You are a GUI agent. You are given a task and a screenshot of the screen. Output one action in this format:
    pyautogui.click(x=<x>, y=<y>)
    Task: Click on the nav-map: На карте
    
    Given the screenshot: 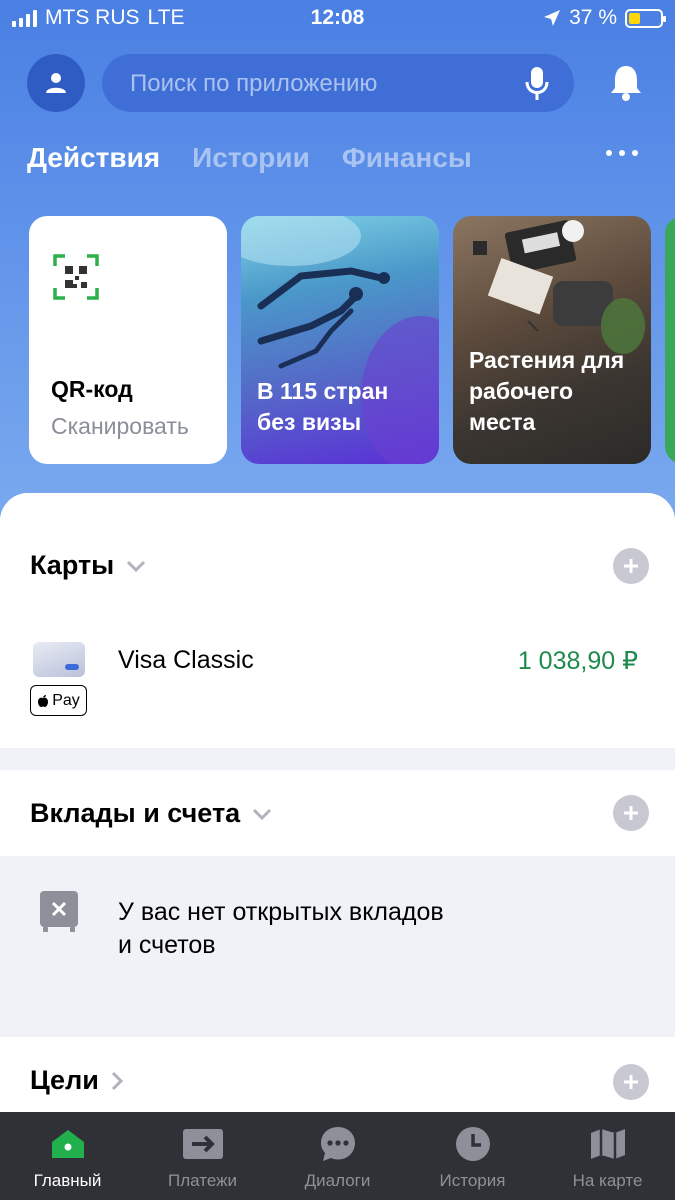 What is the action you would take?
    pyautogui.click(x=607, y=1156)
    